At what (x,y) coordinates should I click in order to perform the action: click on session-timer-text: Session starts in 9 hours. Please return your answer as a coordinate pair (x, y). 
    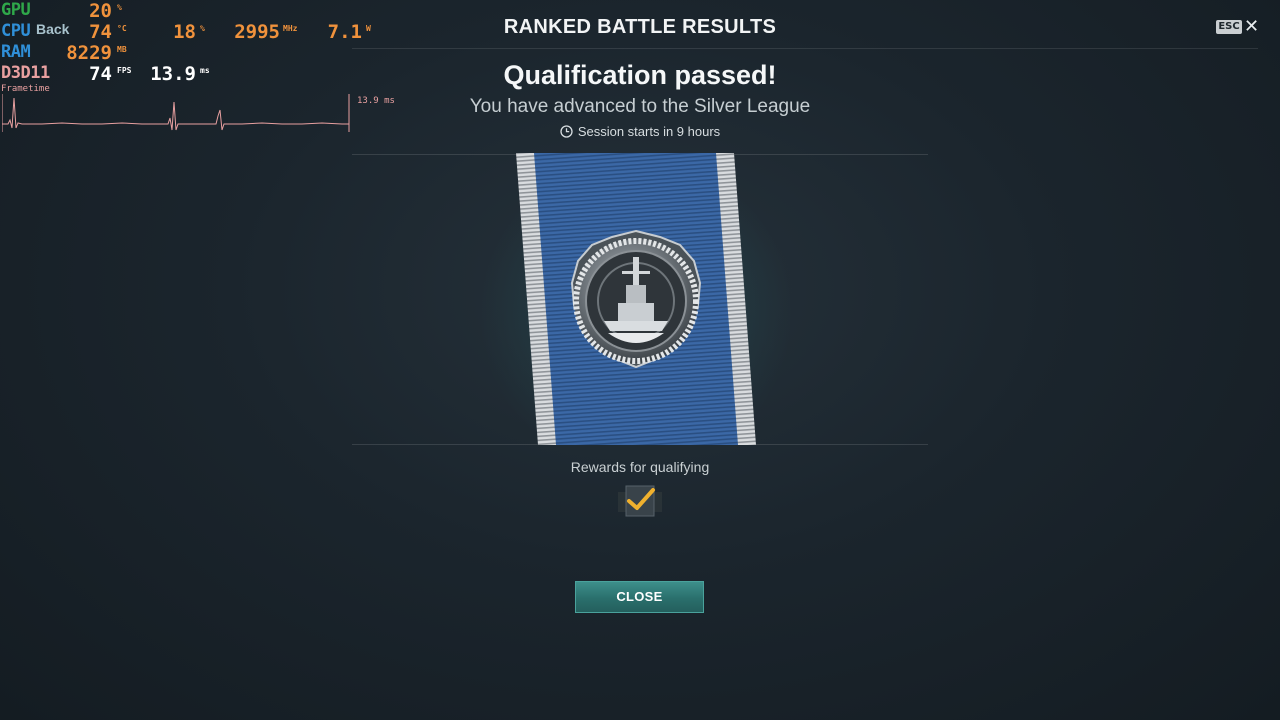
    Looking at the image, I should click on (649, 131).